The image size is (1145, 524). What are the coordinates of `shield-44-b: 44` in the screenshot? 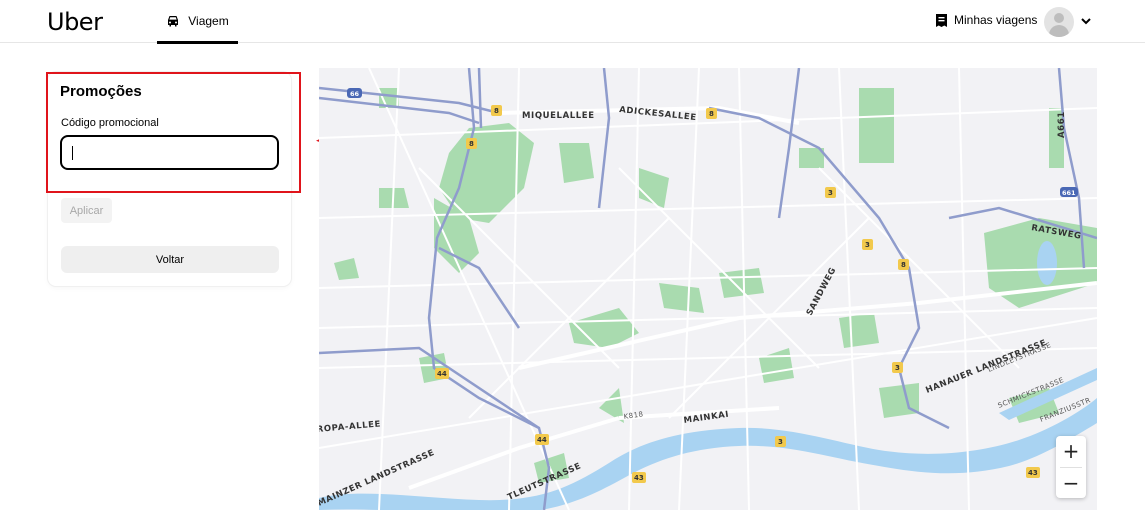 It's located at (542, 440).